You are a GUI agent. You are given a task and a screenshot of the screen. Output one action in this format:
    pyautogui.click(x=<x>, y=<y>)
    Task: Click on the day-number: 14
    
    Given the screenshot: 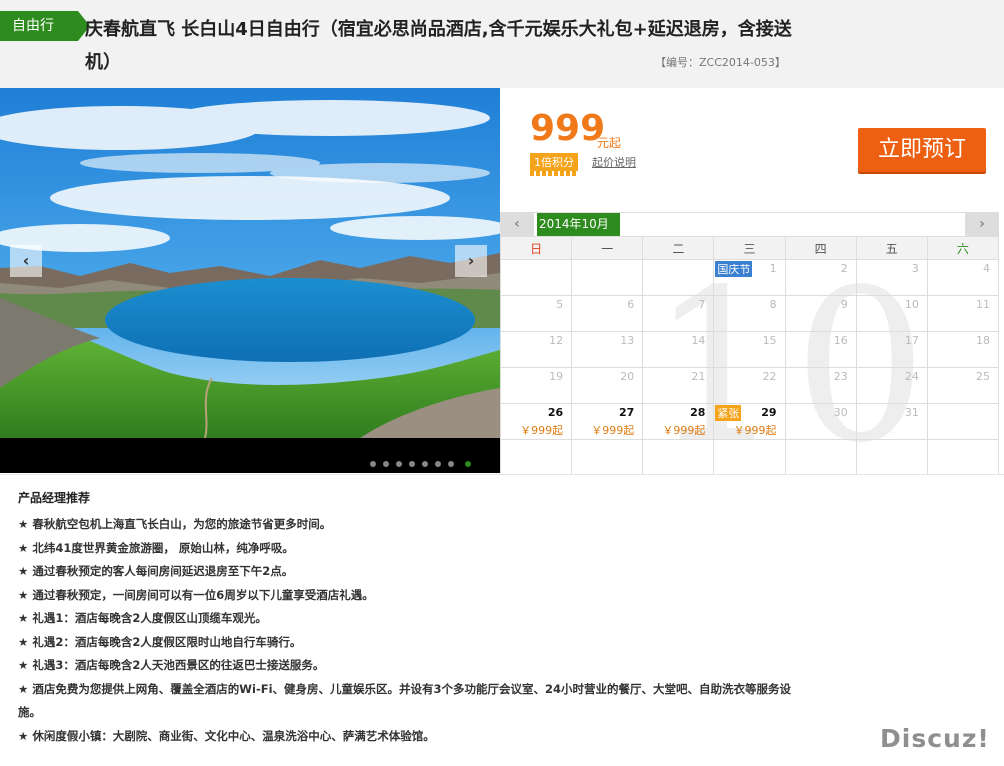 What is the action you would take?
    pyautogui.click(x=698, y=340)
    